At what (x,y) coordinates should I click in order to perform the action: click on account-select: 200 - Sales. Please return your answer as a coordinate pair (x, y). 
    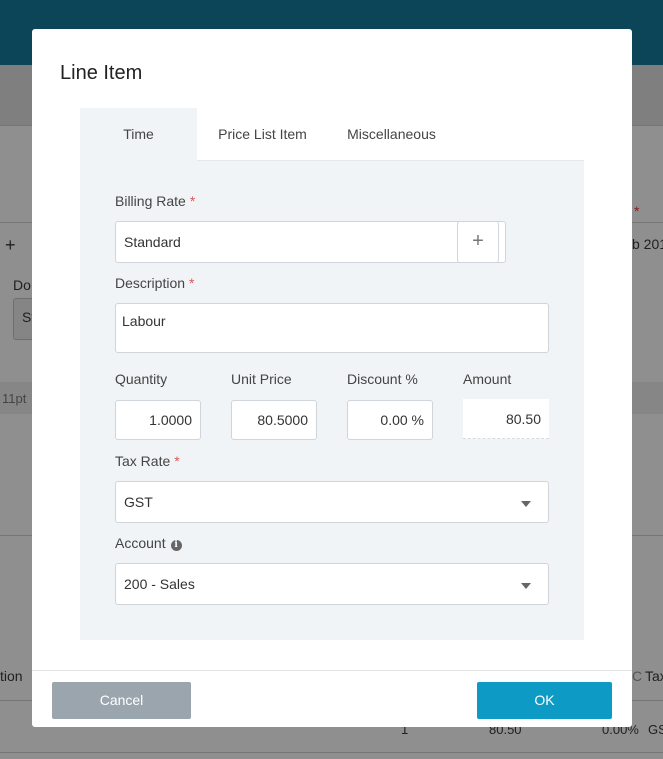
    Looking at the image, I should click on (332, 584).